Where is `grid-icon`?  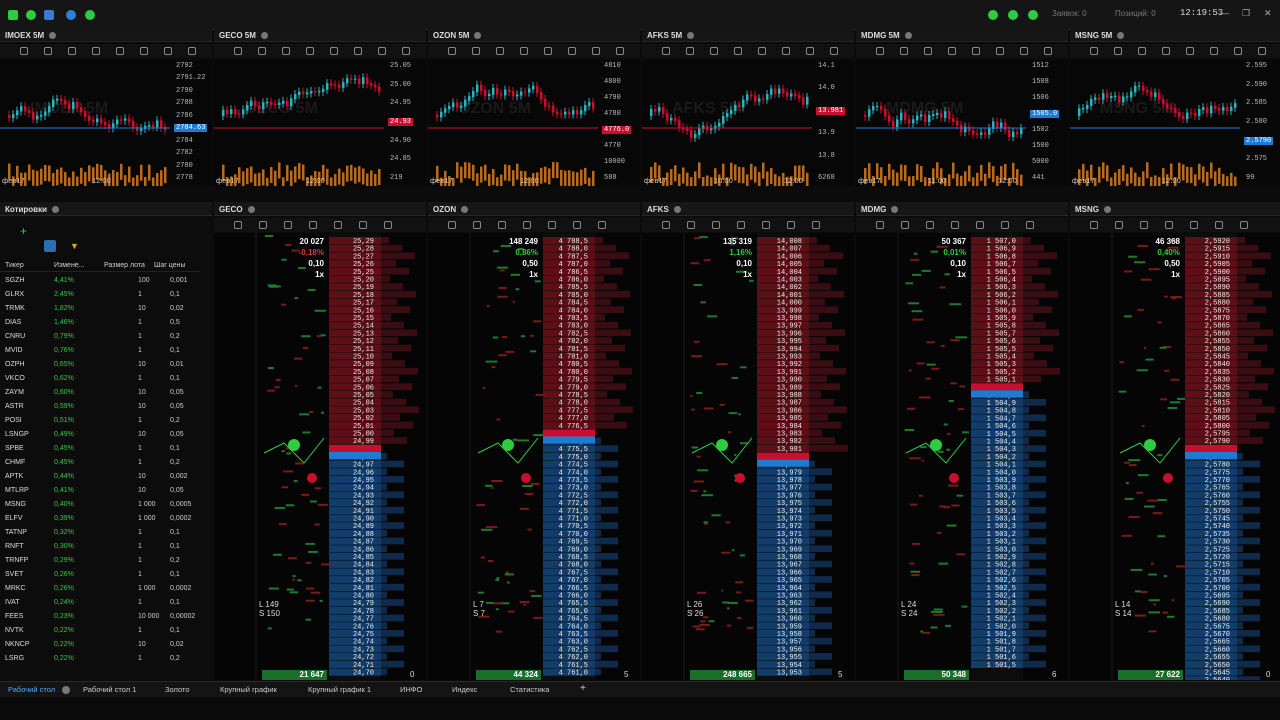 grid-icon is located at coordinates (49, 15).